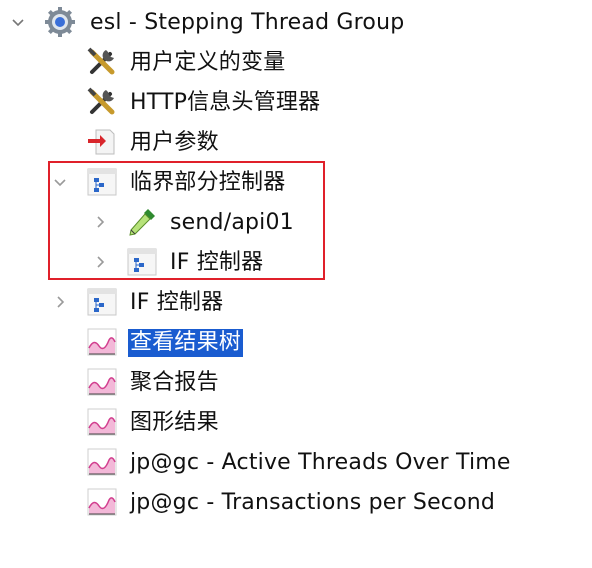 The image size is (592, 568). What do you see at coordinates (296, 422) in the screenshot?
I see `tree-node-graph-results: 图形结果` at bounding box center [296, 422].